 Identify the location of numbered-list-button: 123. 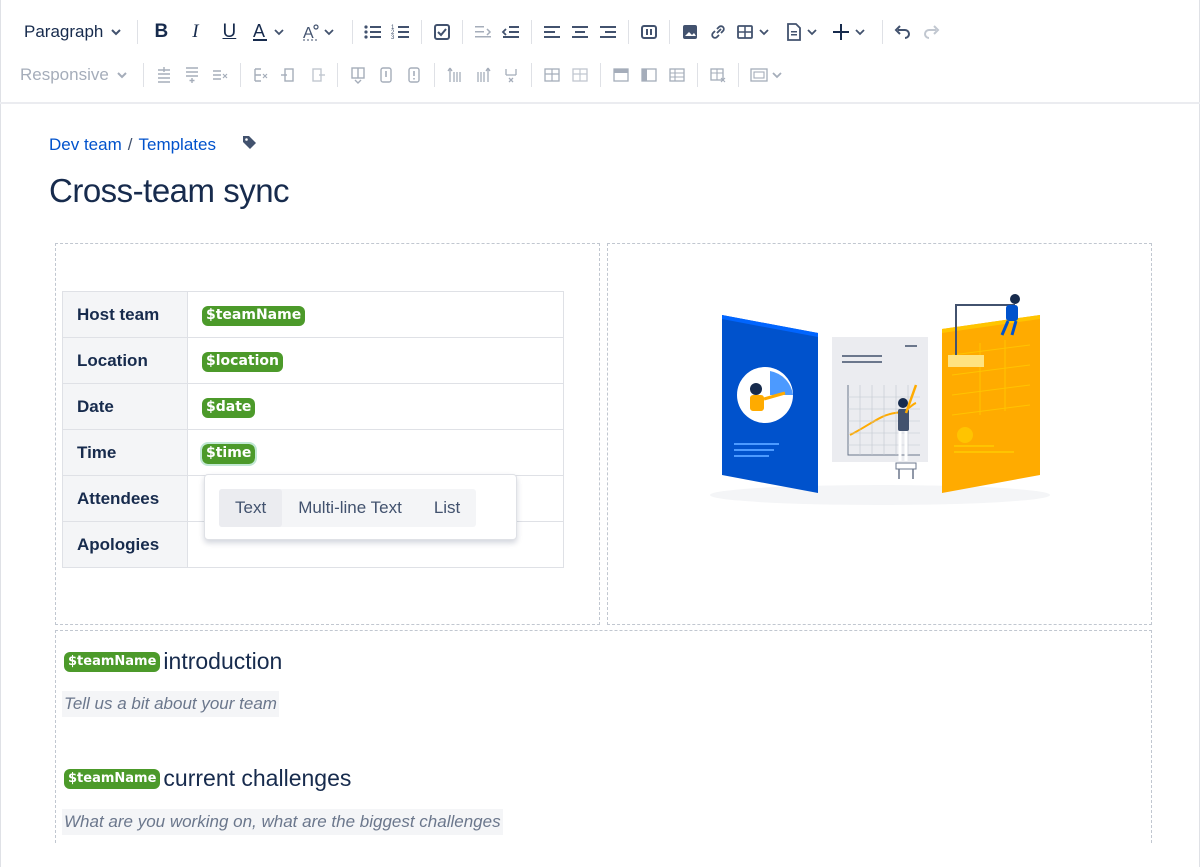
(401, 32).